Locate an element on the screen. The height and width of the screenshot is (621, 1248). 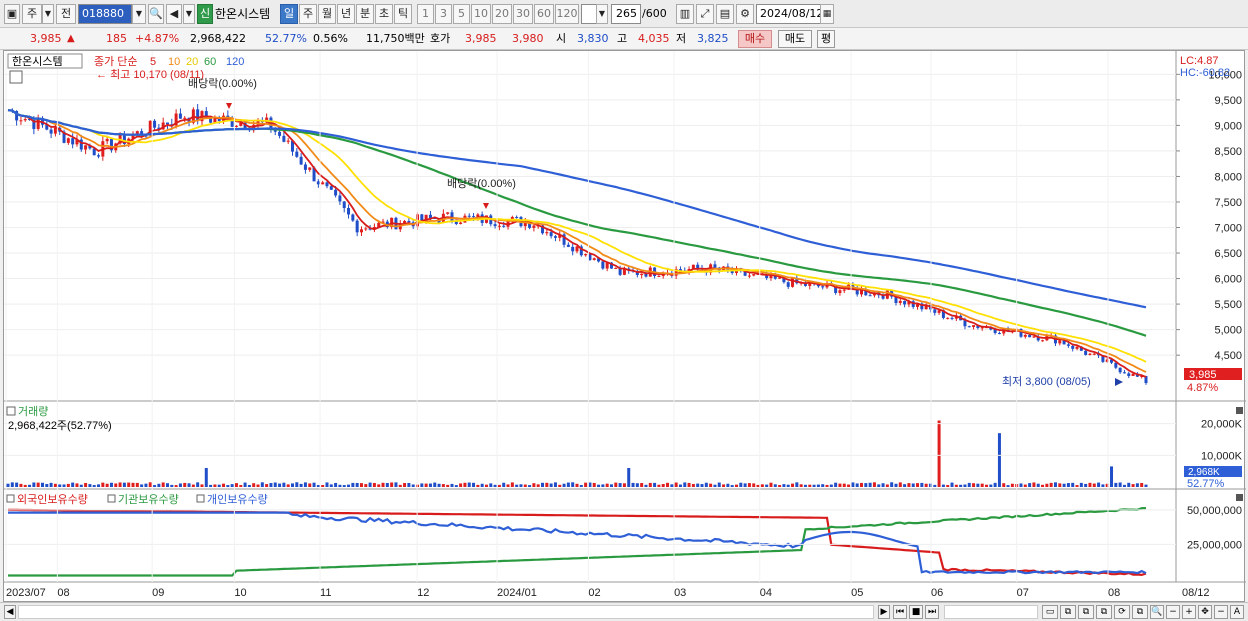
rewind-icon: ⏮ is located at coordinates (900, 612).